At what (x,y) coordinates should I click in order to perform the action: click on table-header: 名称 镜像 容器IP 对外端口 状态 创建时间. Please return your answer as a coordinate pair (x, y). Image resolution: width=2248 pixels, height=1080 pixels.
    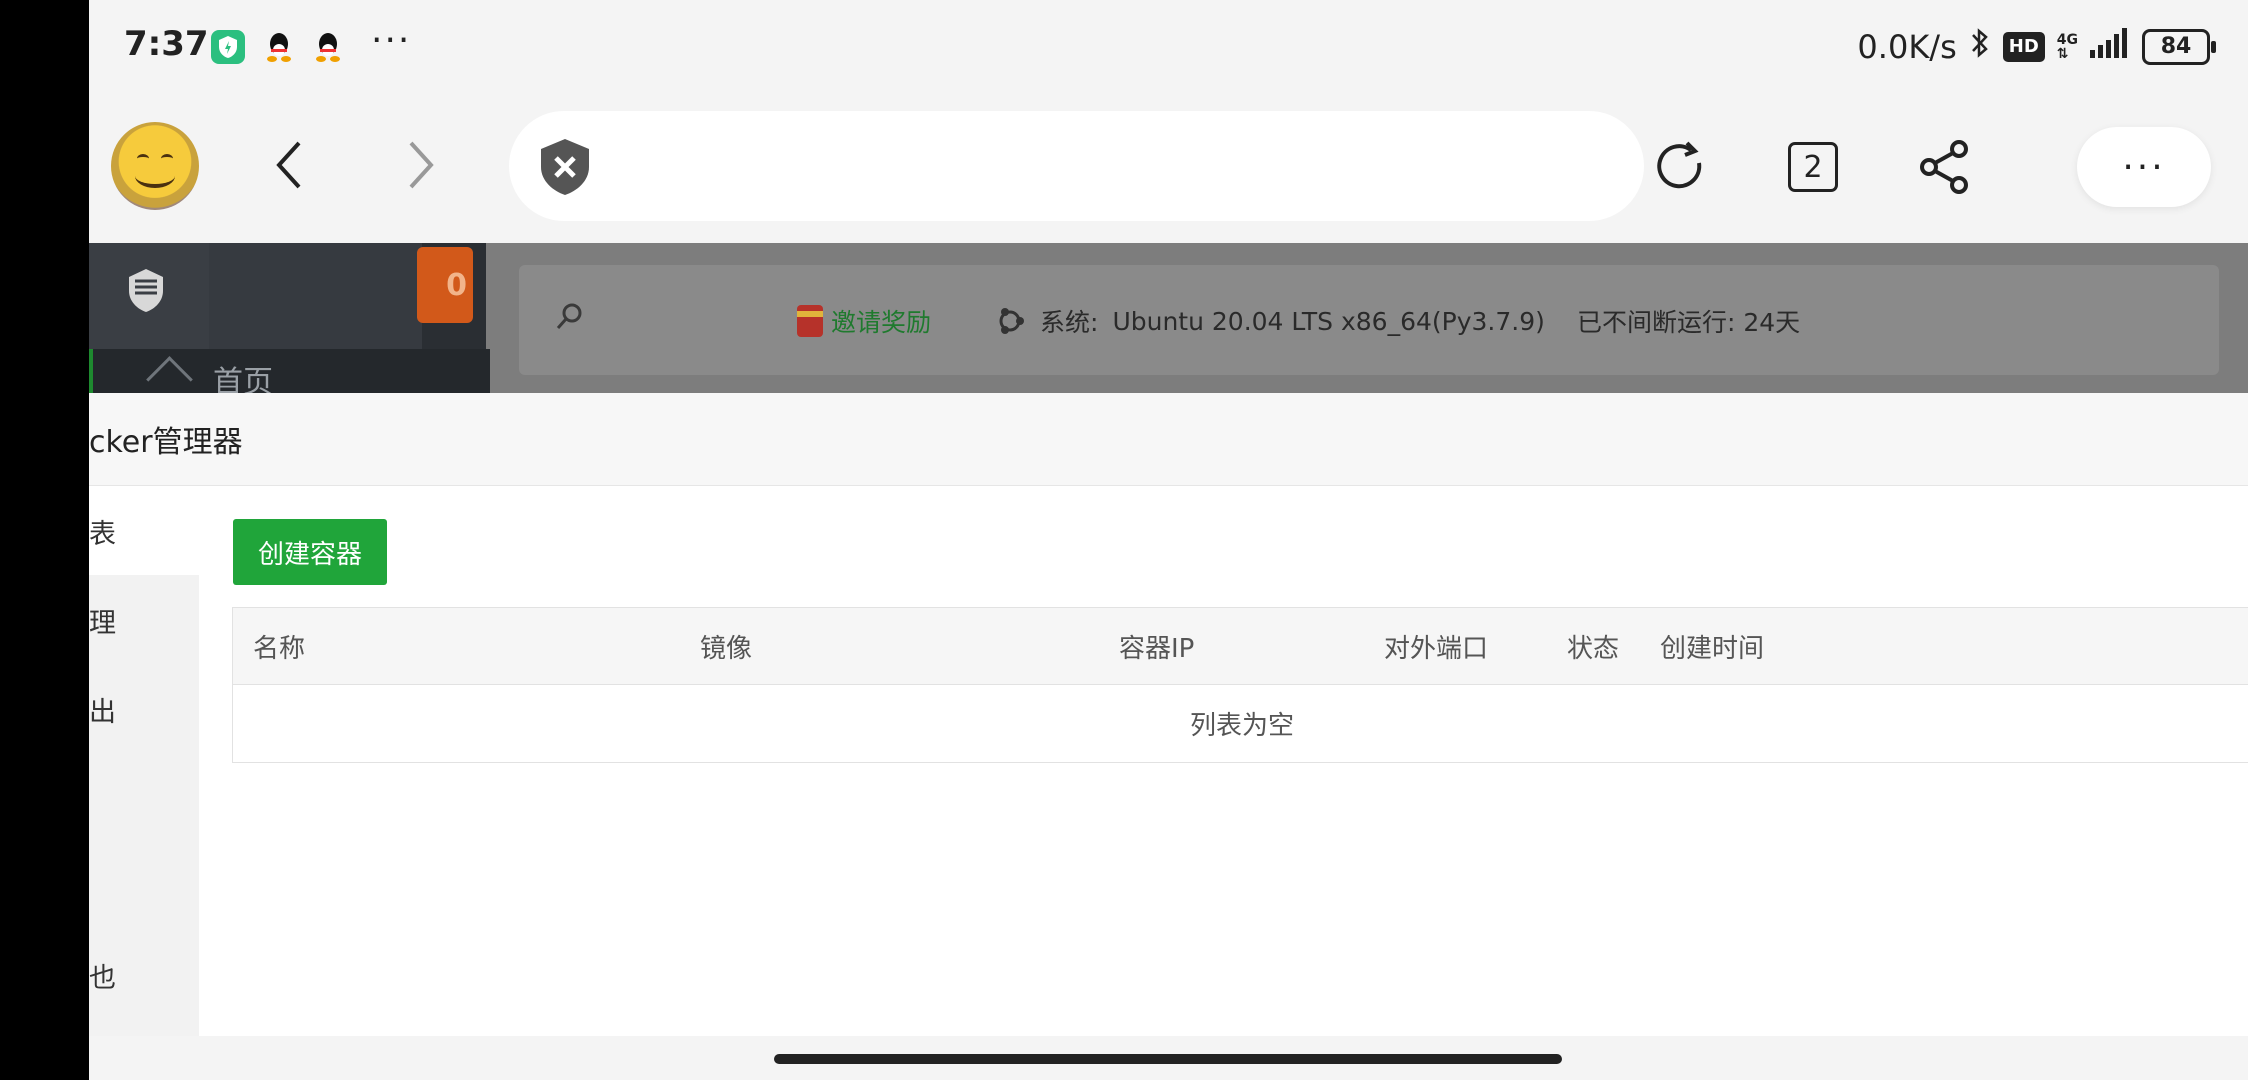
    Looking at the image, I should click on (1240, 646).